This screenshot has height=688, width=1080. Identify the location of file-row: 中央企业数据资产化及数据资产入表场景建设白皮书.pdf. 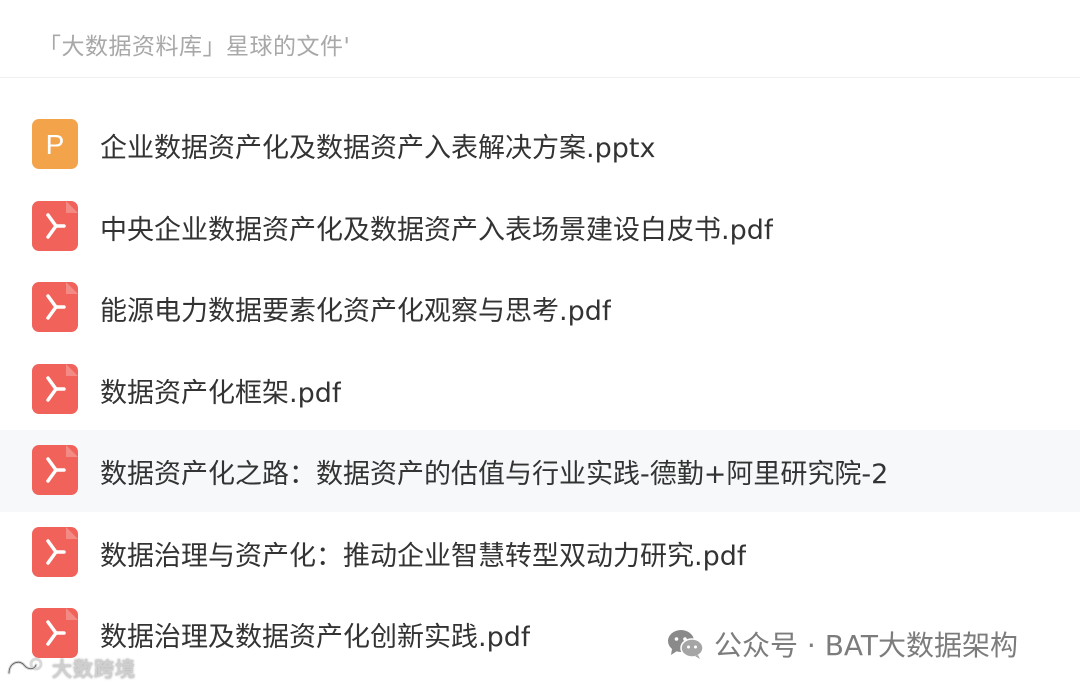
(540, 227).